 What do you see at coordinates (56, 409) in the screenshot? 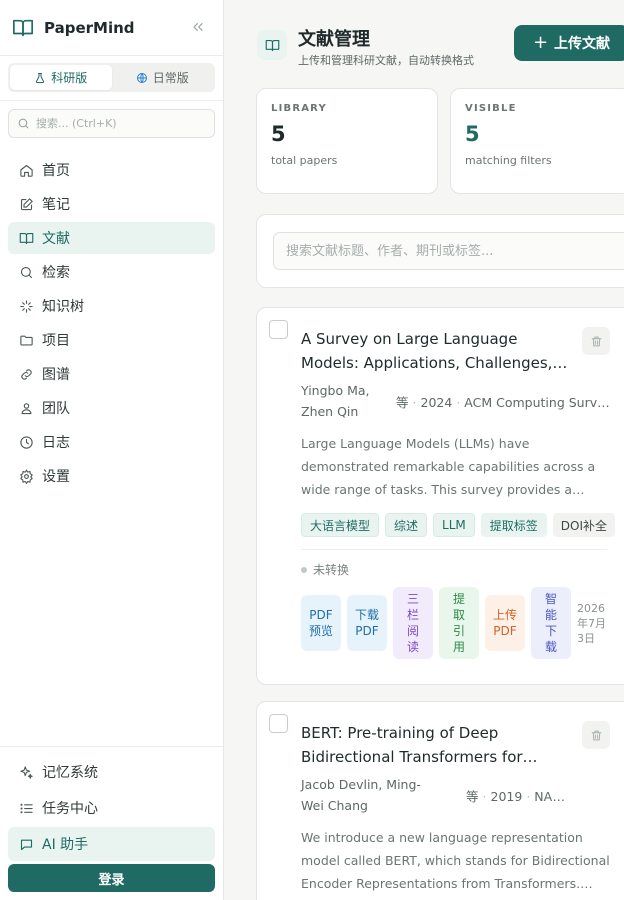
I see `sidebar-item-label: 团队` at bounding box center [56, 409].